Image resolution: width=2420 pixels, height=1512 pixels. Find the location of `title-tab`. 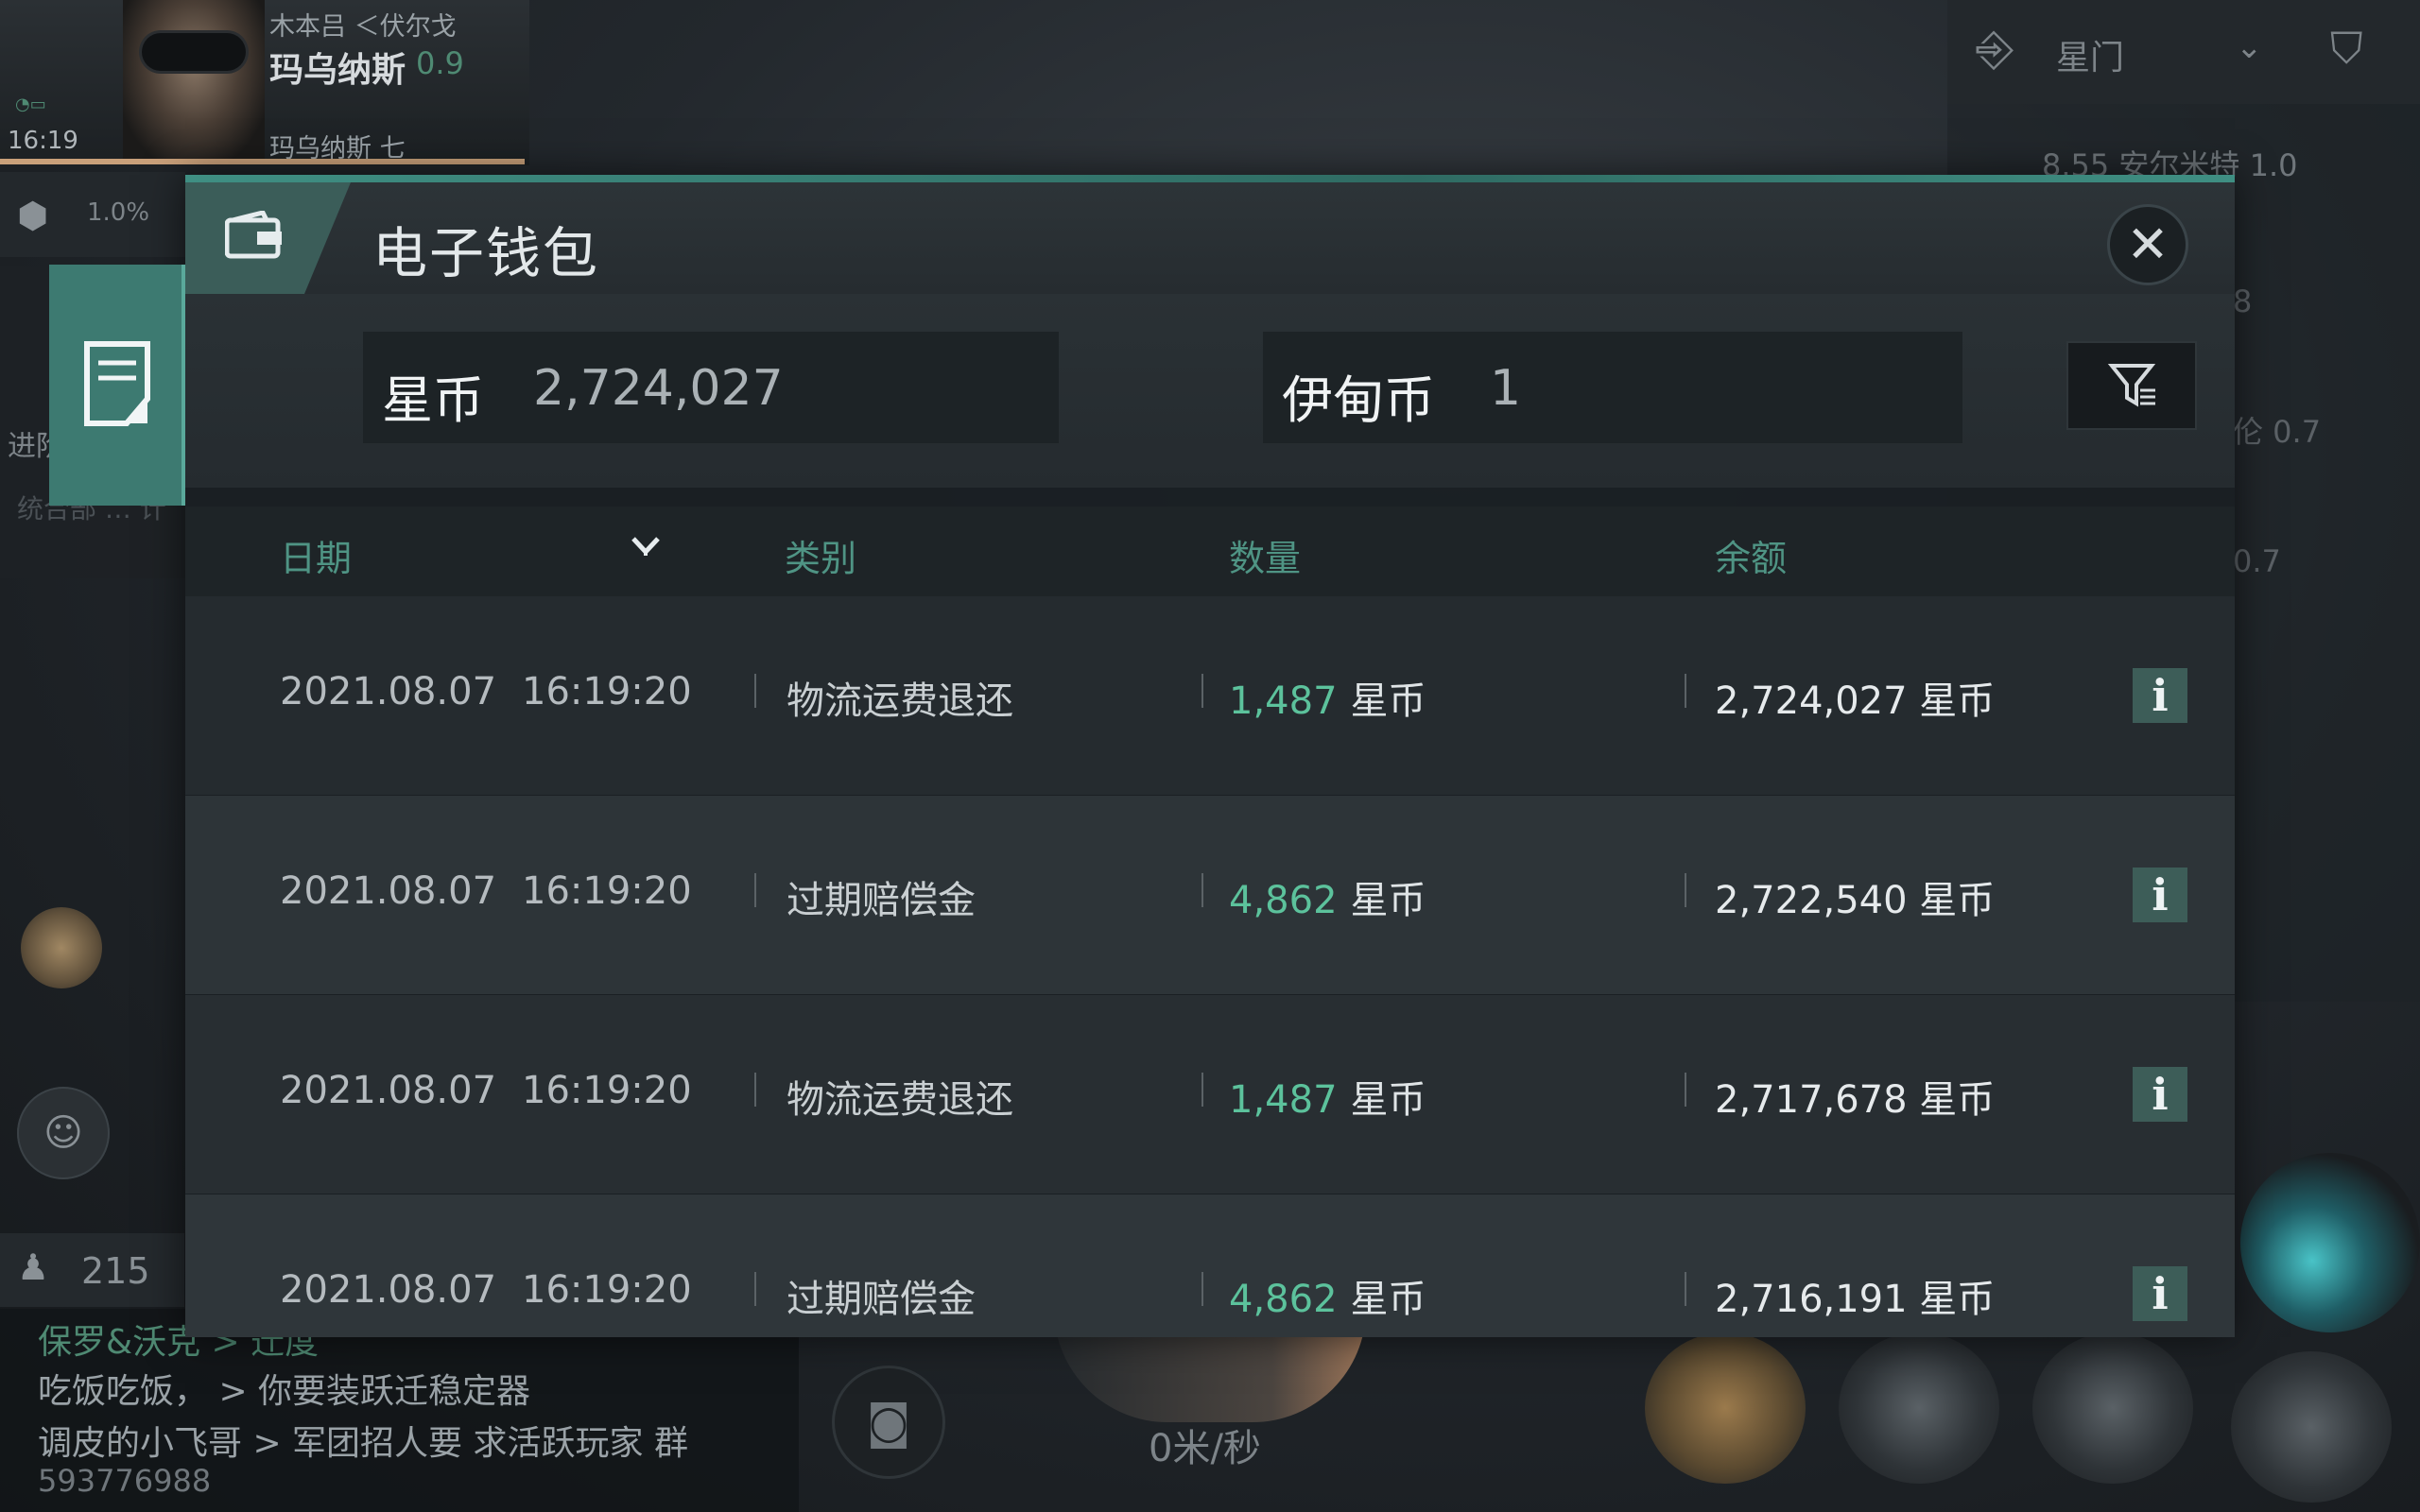

title-tab is located at coordinates (268, 238).